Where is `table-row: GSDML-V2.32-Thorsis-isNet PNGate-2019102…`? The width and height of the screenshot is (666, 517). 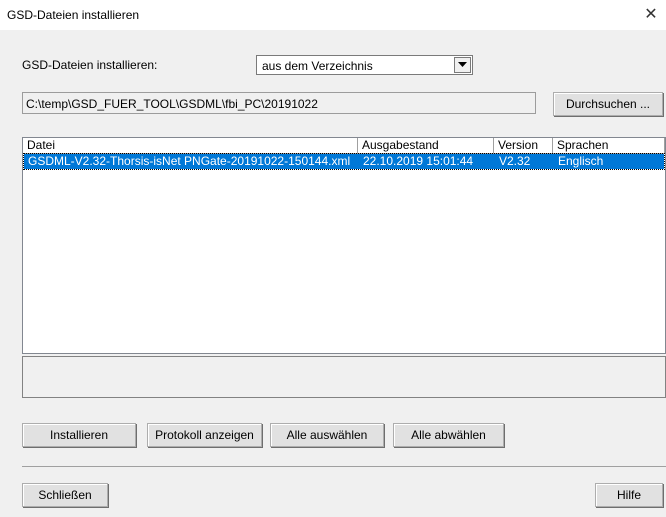 table-row: GSDML-V2.32-Thorsis-isNet PNGate-2019102… is located at coordinates (344, 161).